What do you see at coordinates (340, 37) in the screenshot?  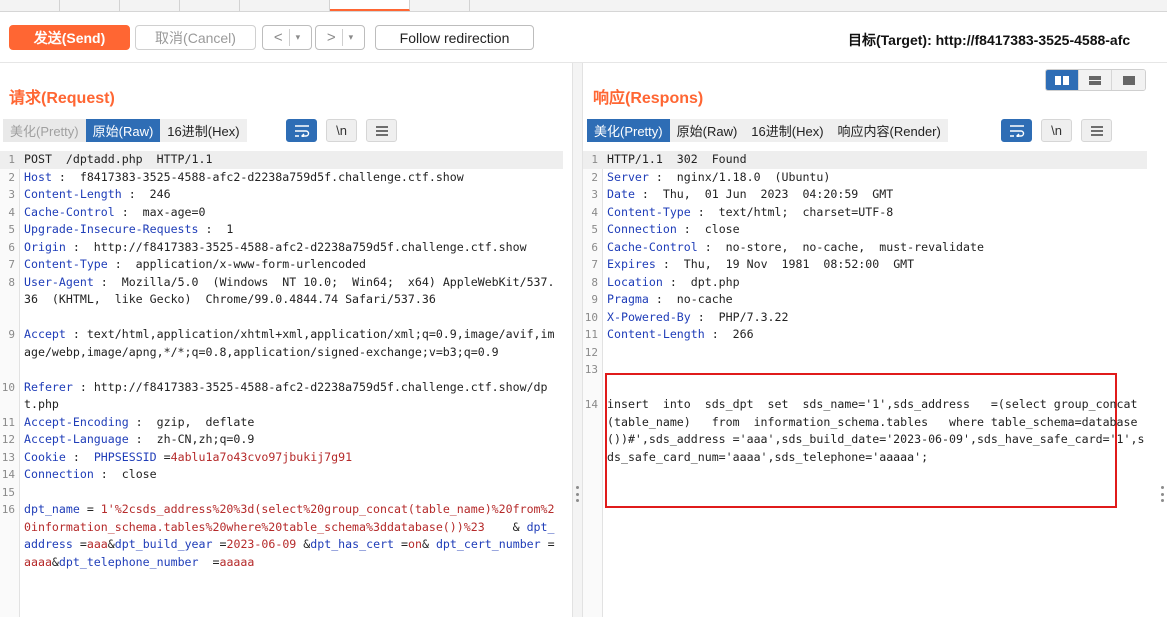 I see `forward-button: > ▾` at bounding box center [340, 37].